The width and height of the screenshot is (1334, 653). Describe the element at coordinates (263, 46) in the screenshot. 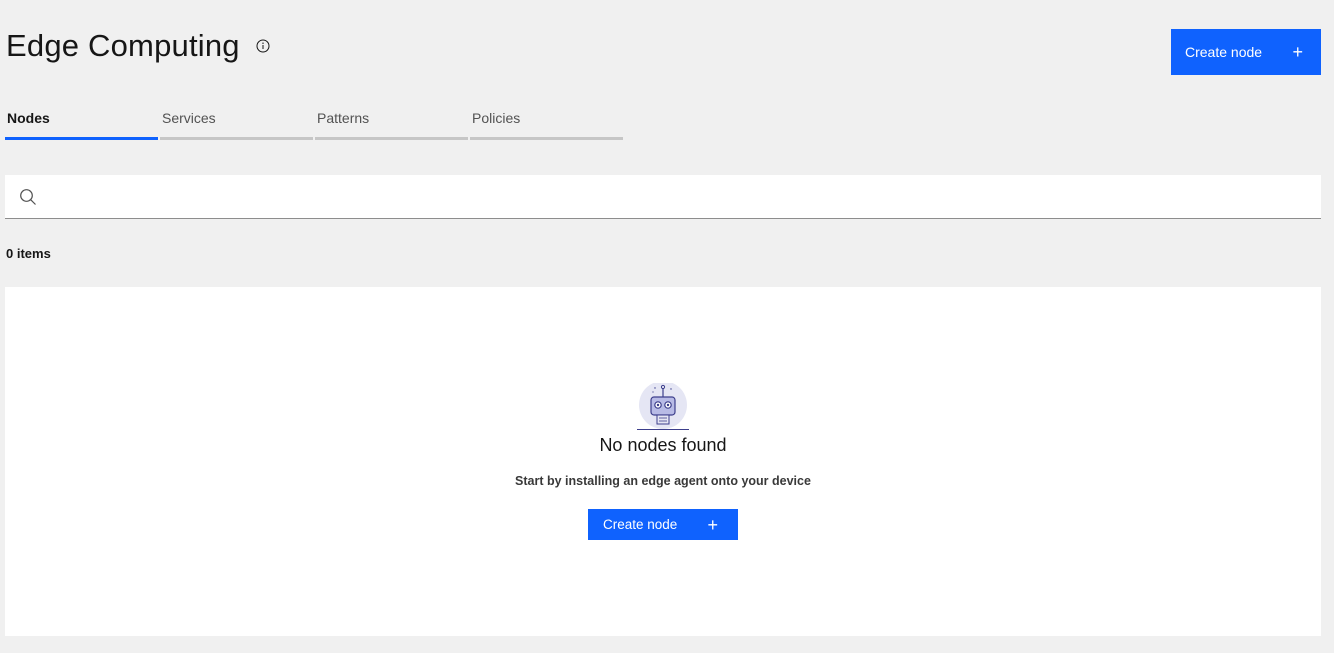

I see `info-icon` at that location.